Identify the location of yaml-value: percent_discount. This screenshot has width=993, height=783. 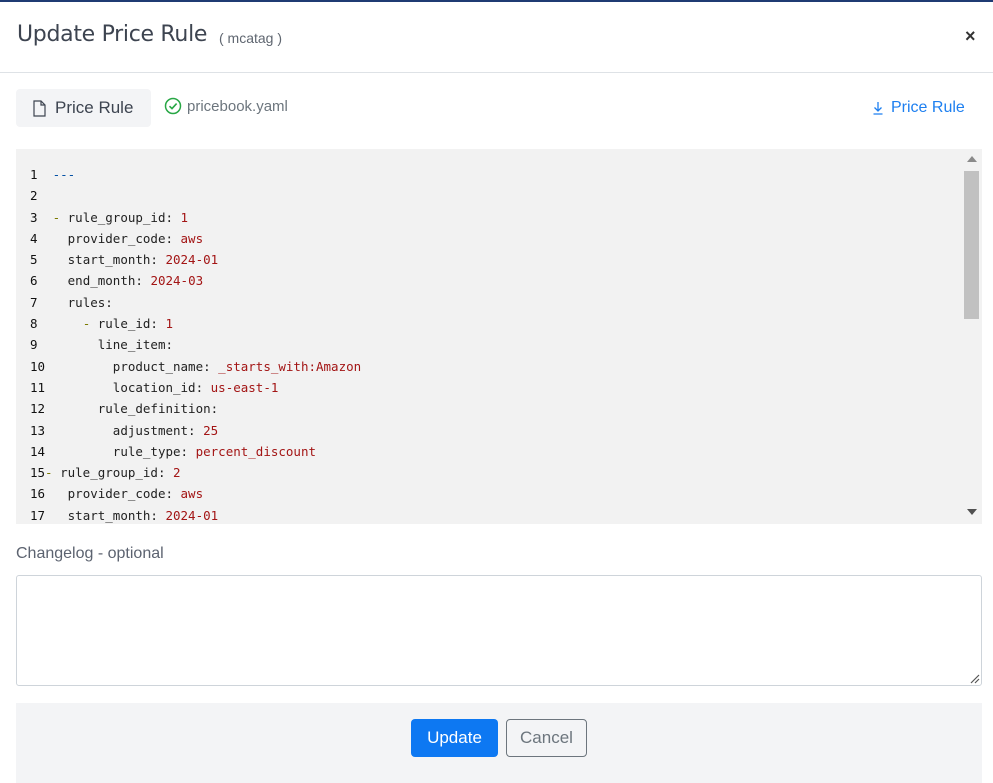
(256, 451).